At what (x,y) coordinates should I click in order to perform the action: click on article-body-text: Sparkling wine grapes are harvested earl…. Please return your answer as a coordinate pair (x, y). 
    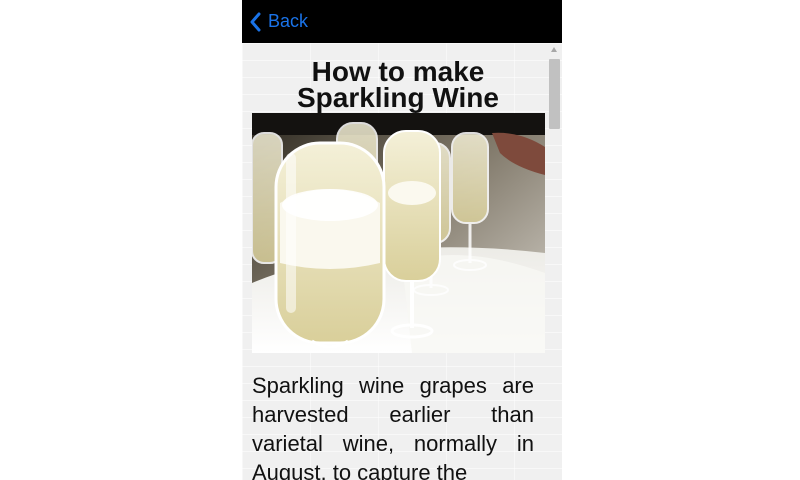
    Looking at the image, I should click on (393, 426).